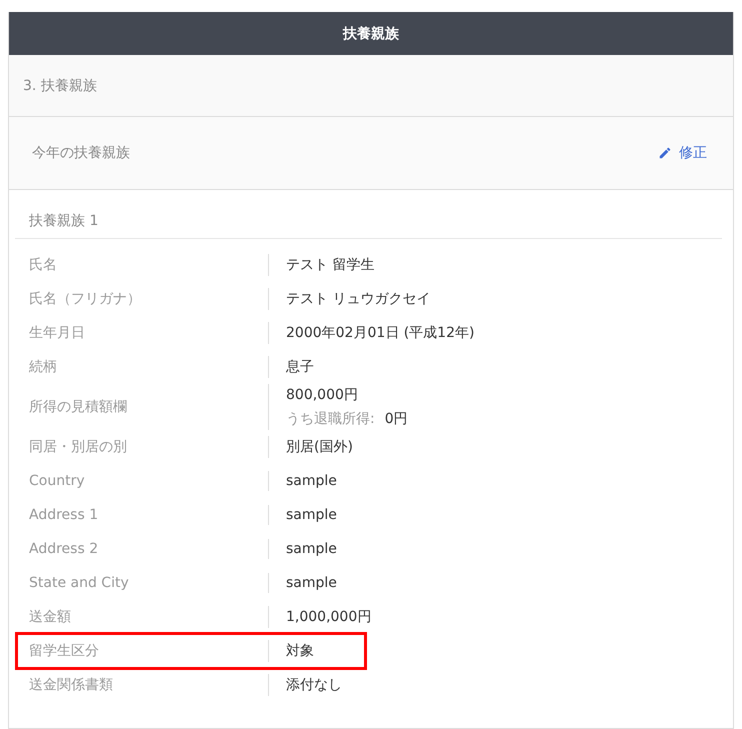 The height and width of the screenshot is (729, 742). What do you see at coordinates (78, 407) in the screenshot?
I see `field-label: 所得の見積額欄` at bounding box center [78, 407].